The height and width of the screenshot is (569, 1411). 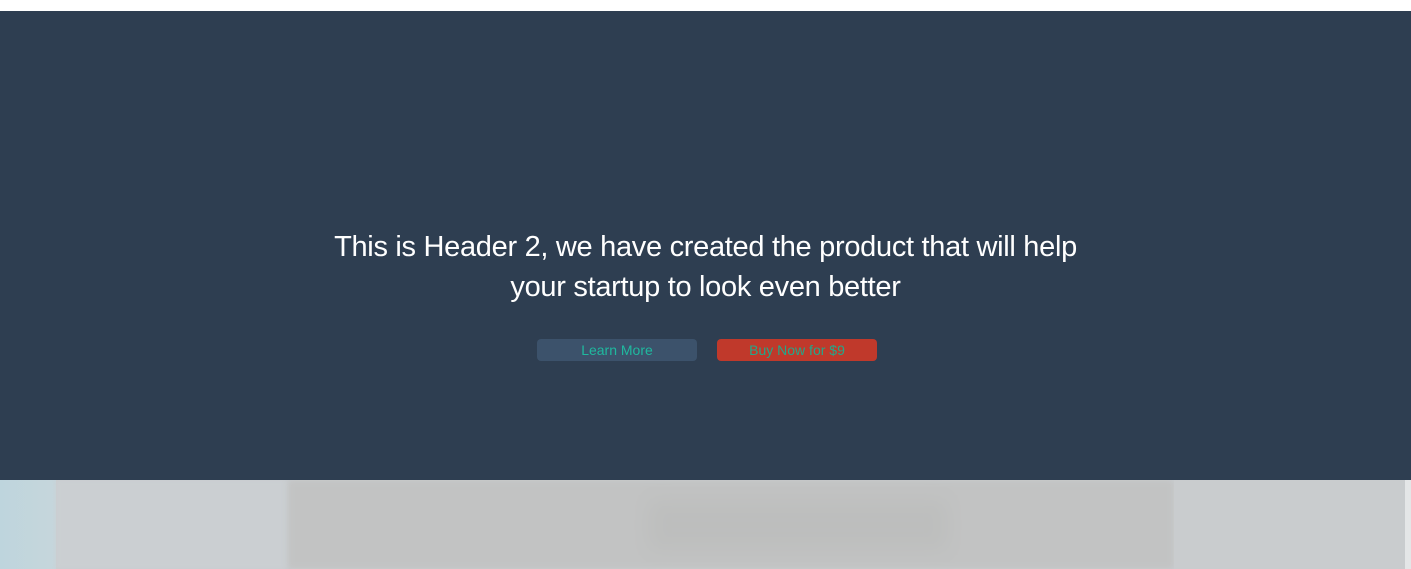 What do you see at coordinates (705, 287) in the screenshot?
I see `hero-title-line-2: your startup to look even better` at bounding box center [705, 287].